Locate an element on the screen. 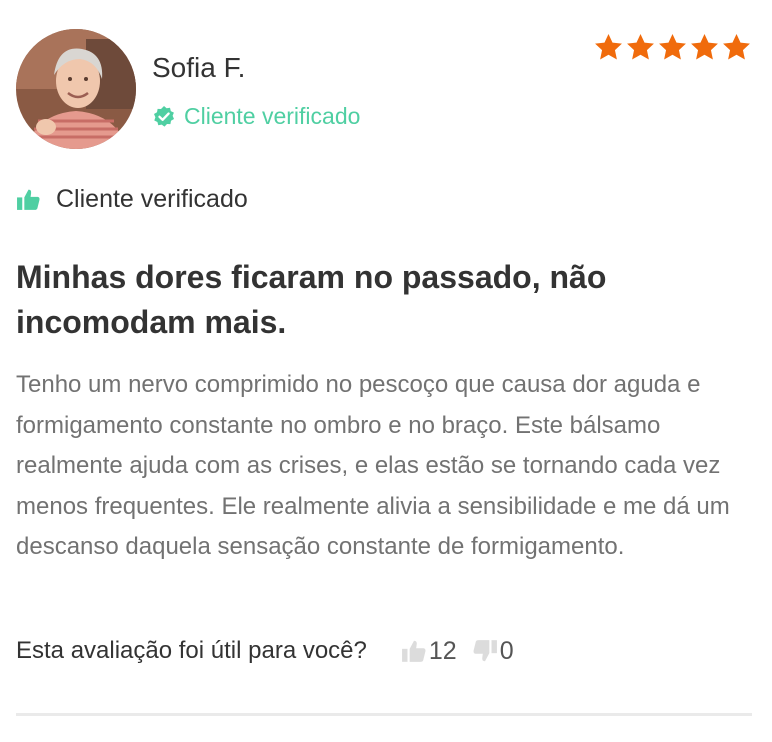 Image resolution: width=772 pixels, height=742 pixels. helpful-question: Esta avaliação foi útil para você? is located at coordinates (191, 650).